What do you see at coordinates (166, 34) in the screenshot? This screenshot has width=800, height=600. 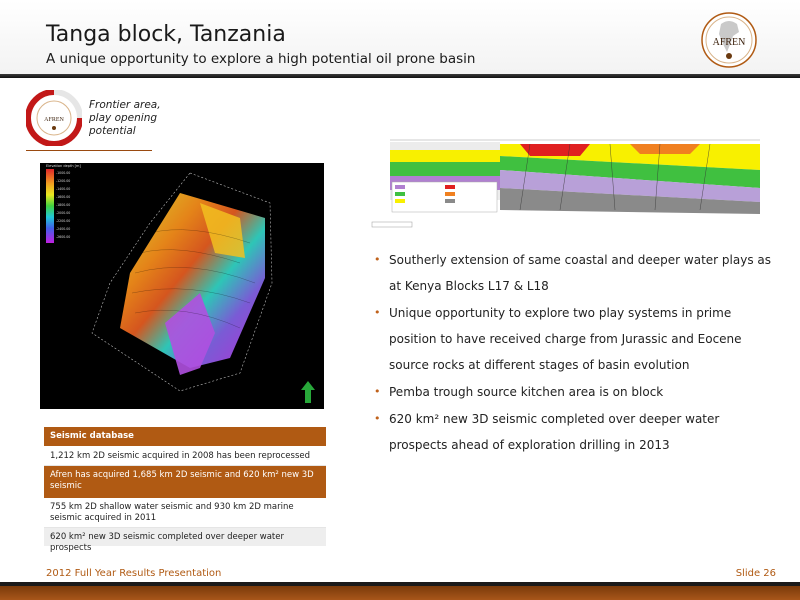 I see `page-title: Tanga block, Tanzania` at bounding box center [166, 34].